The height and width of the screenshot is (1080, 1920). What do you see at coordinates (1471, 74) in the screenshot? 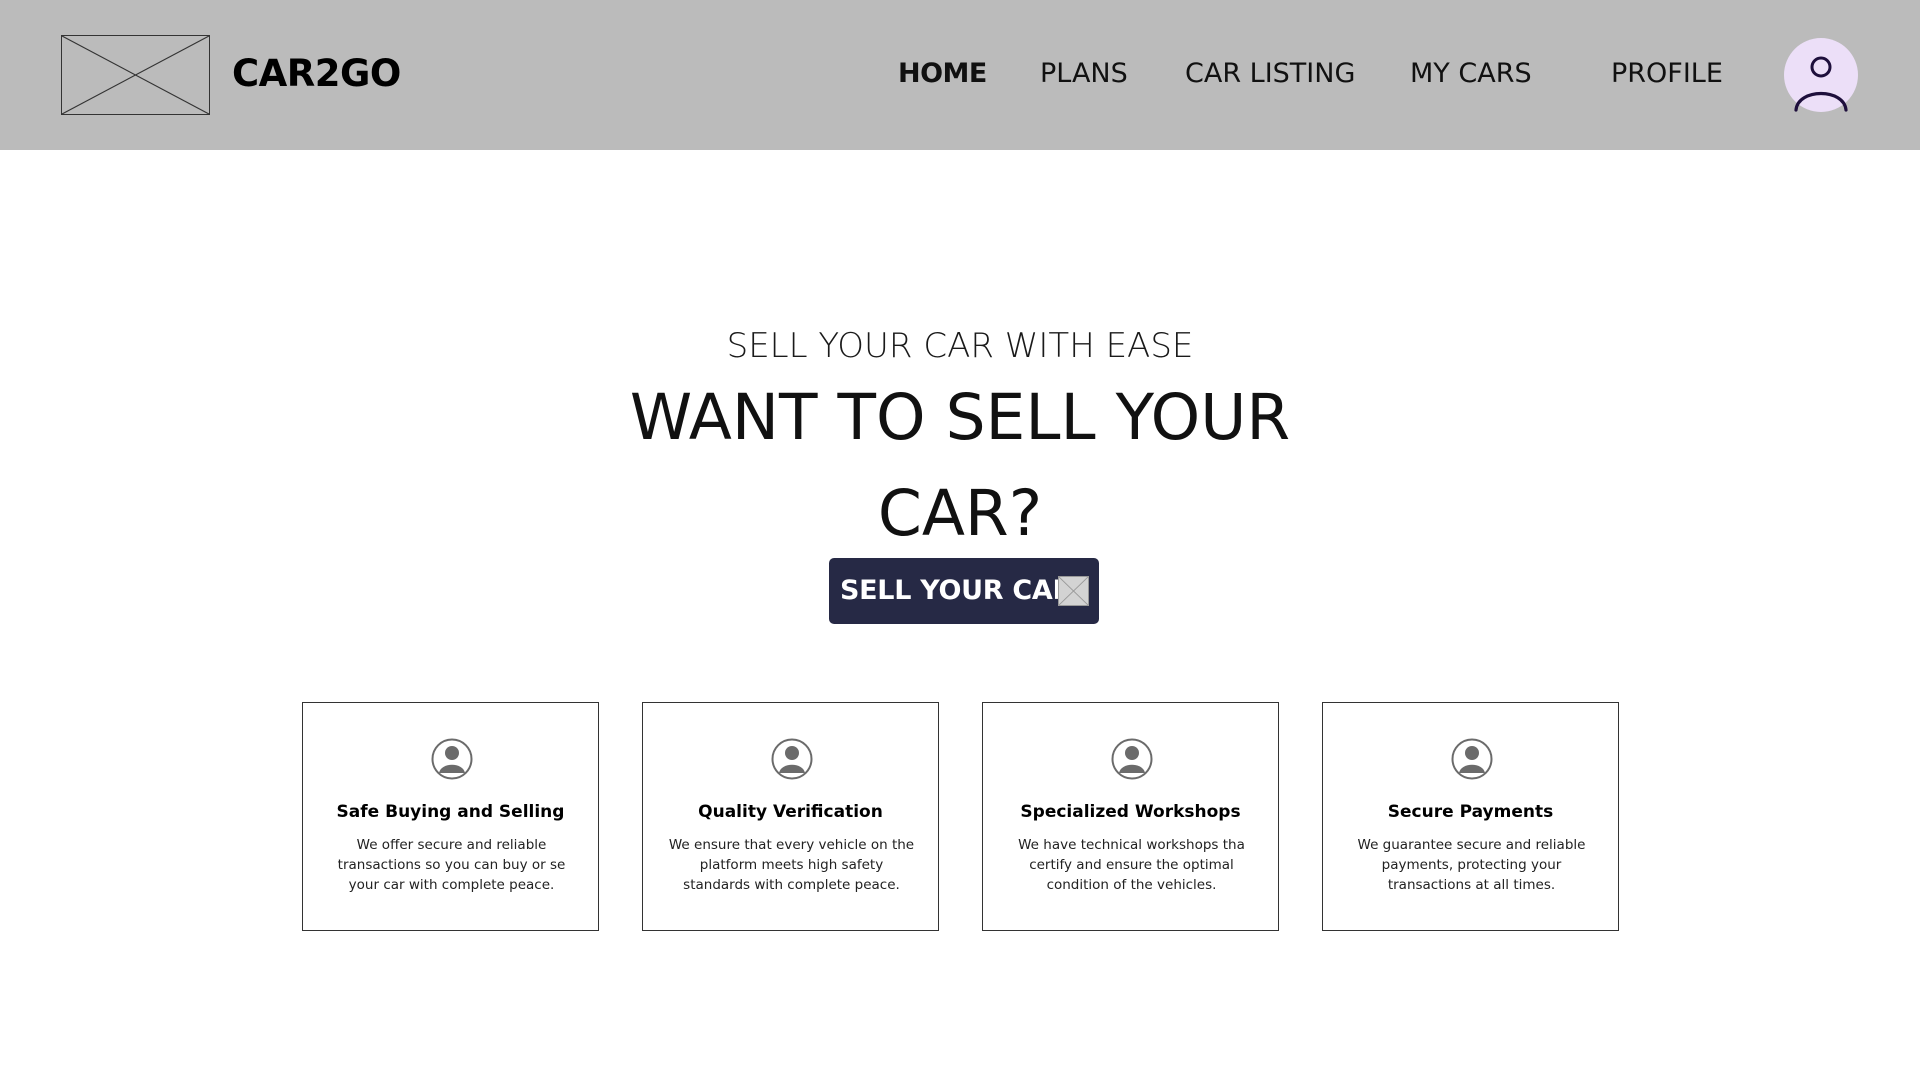
I see `nav-my-cars: MY CARS` at bounding box center [1471, 74].